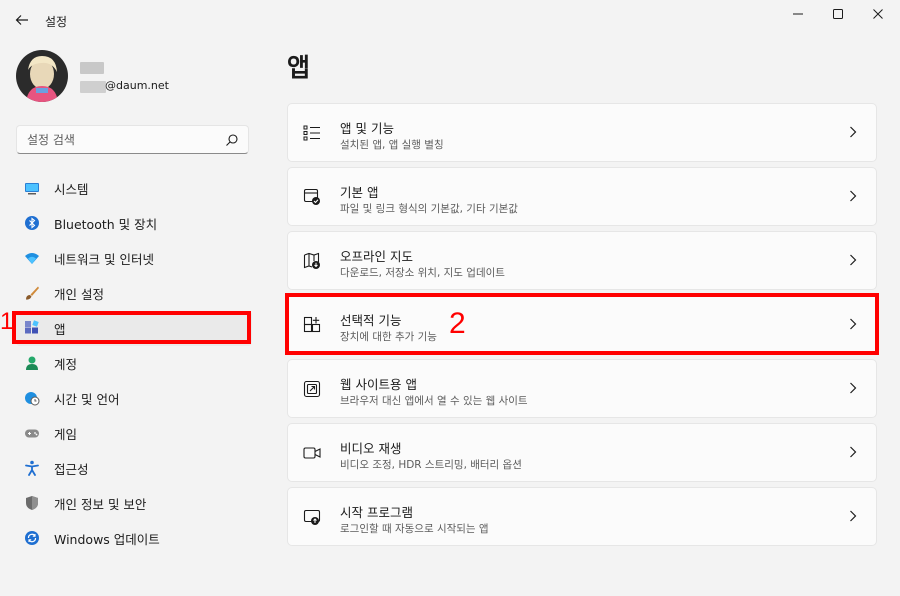  Describe the element at coordinates (32, 328) in the screenshot. I see `apps-icon` at that location.